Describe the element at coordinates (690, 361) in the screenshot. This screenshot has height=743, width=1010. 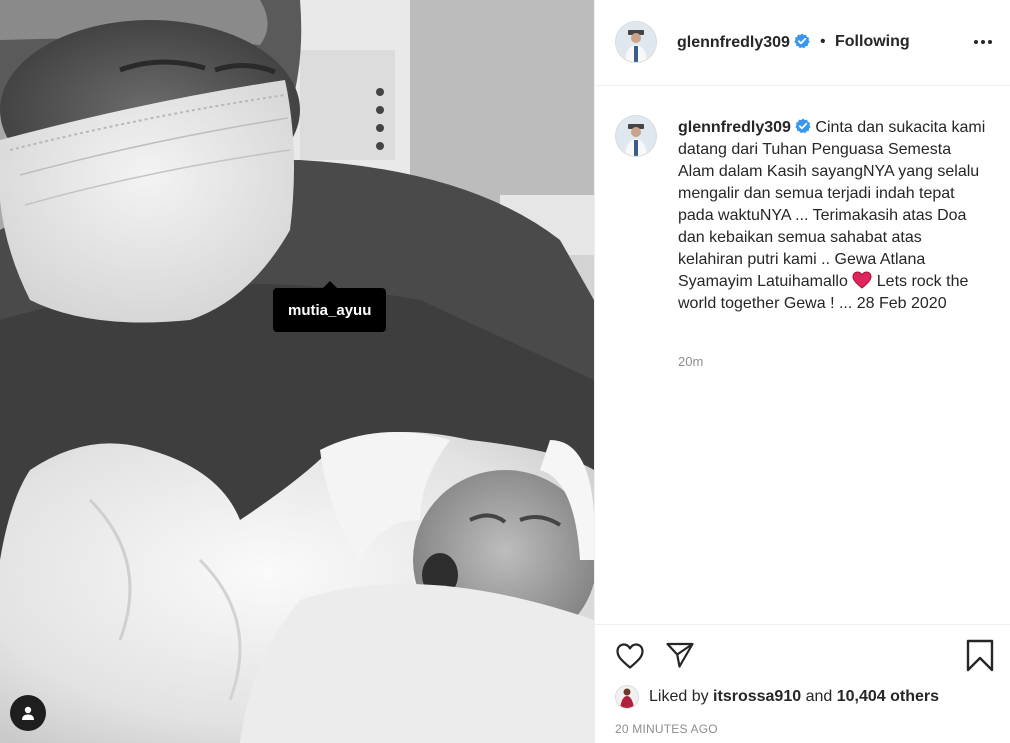
I see `caption-time: 20m` at that location.